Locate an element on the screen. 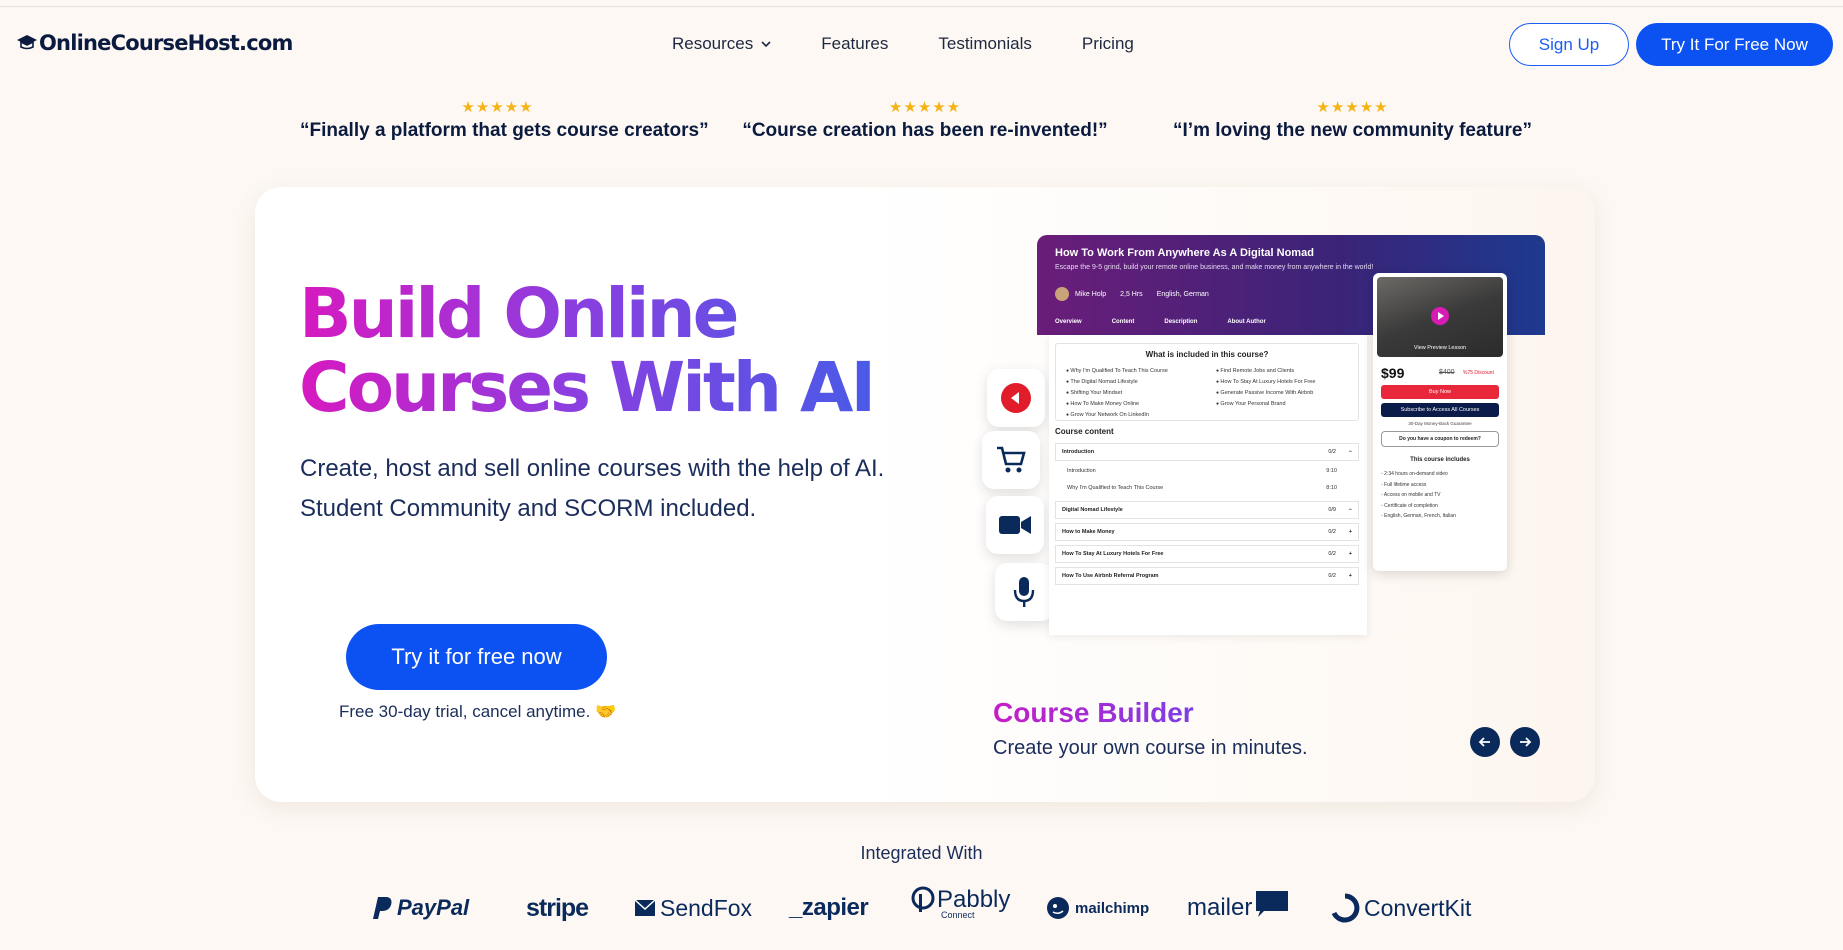  cart-icon is located at coordinates (1011, 460).